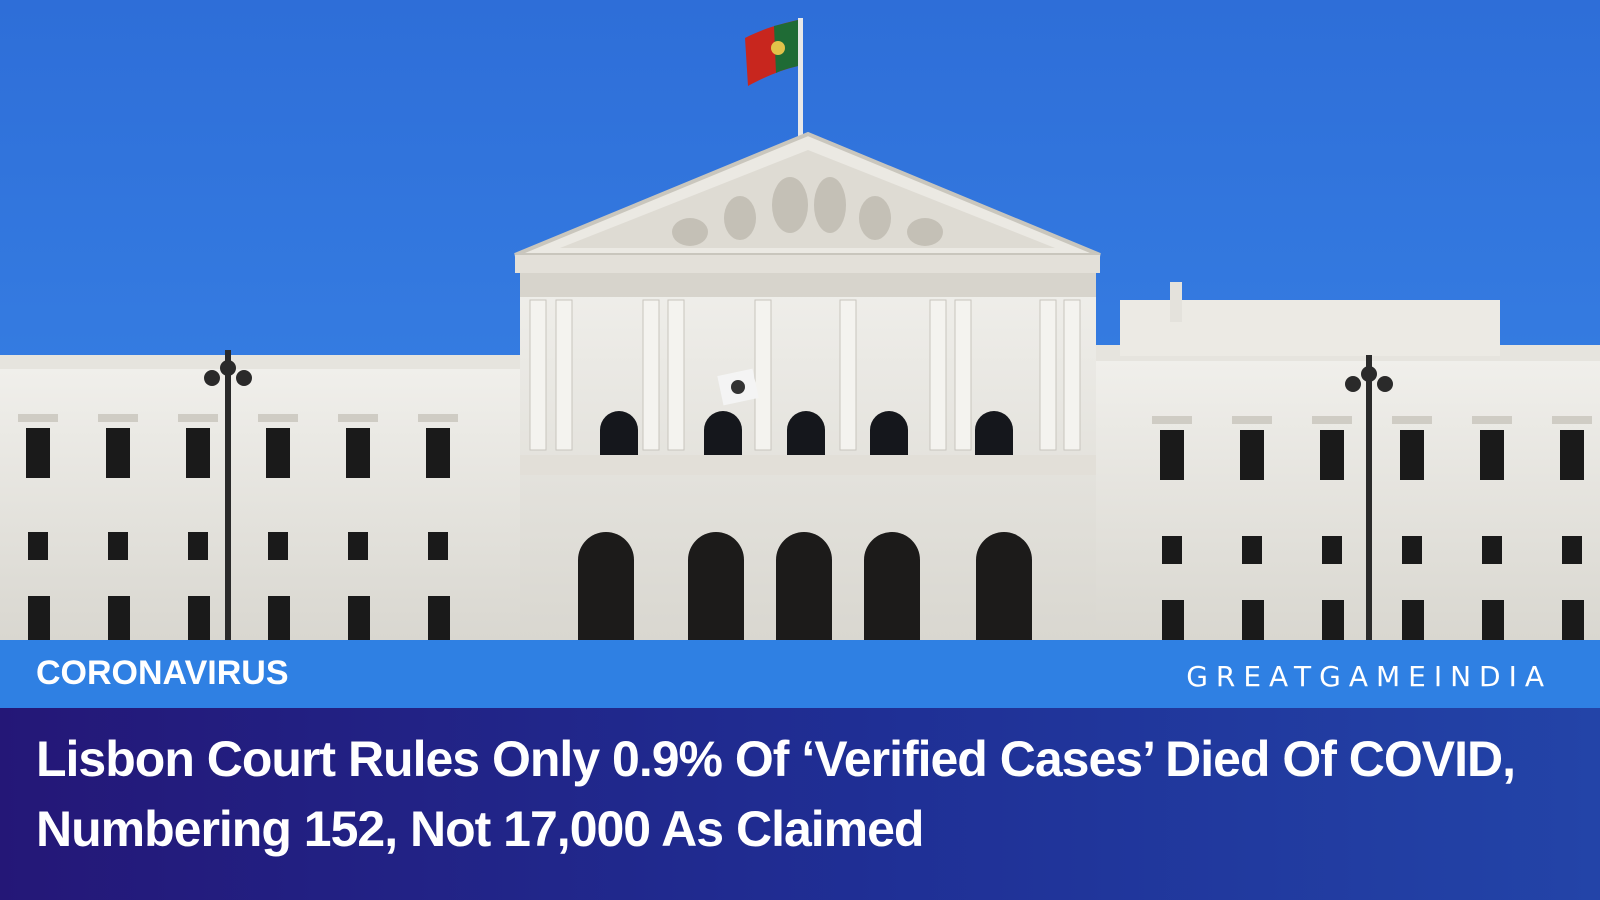 The width and height of the screenshot is (1600, 900). I want to click on category-label: CORONAVIRUS, so click(162, 673).